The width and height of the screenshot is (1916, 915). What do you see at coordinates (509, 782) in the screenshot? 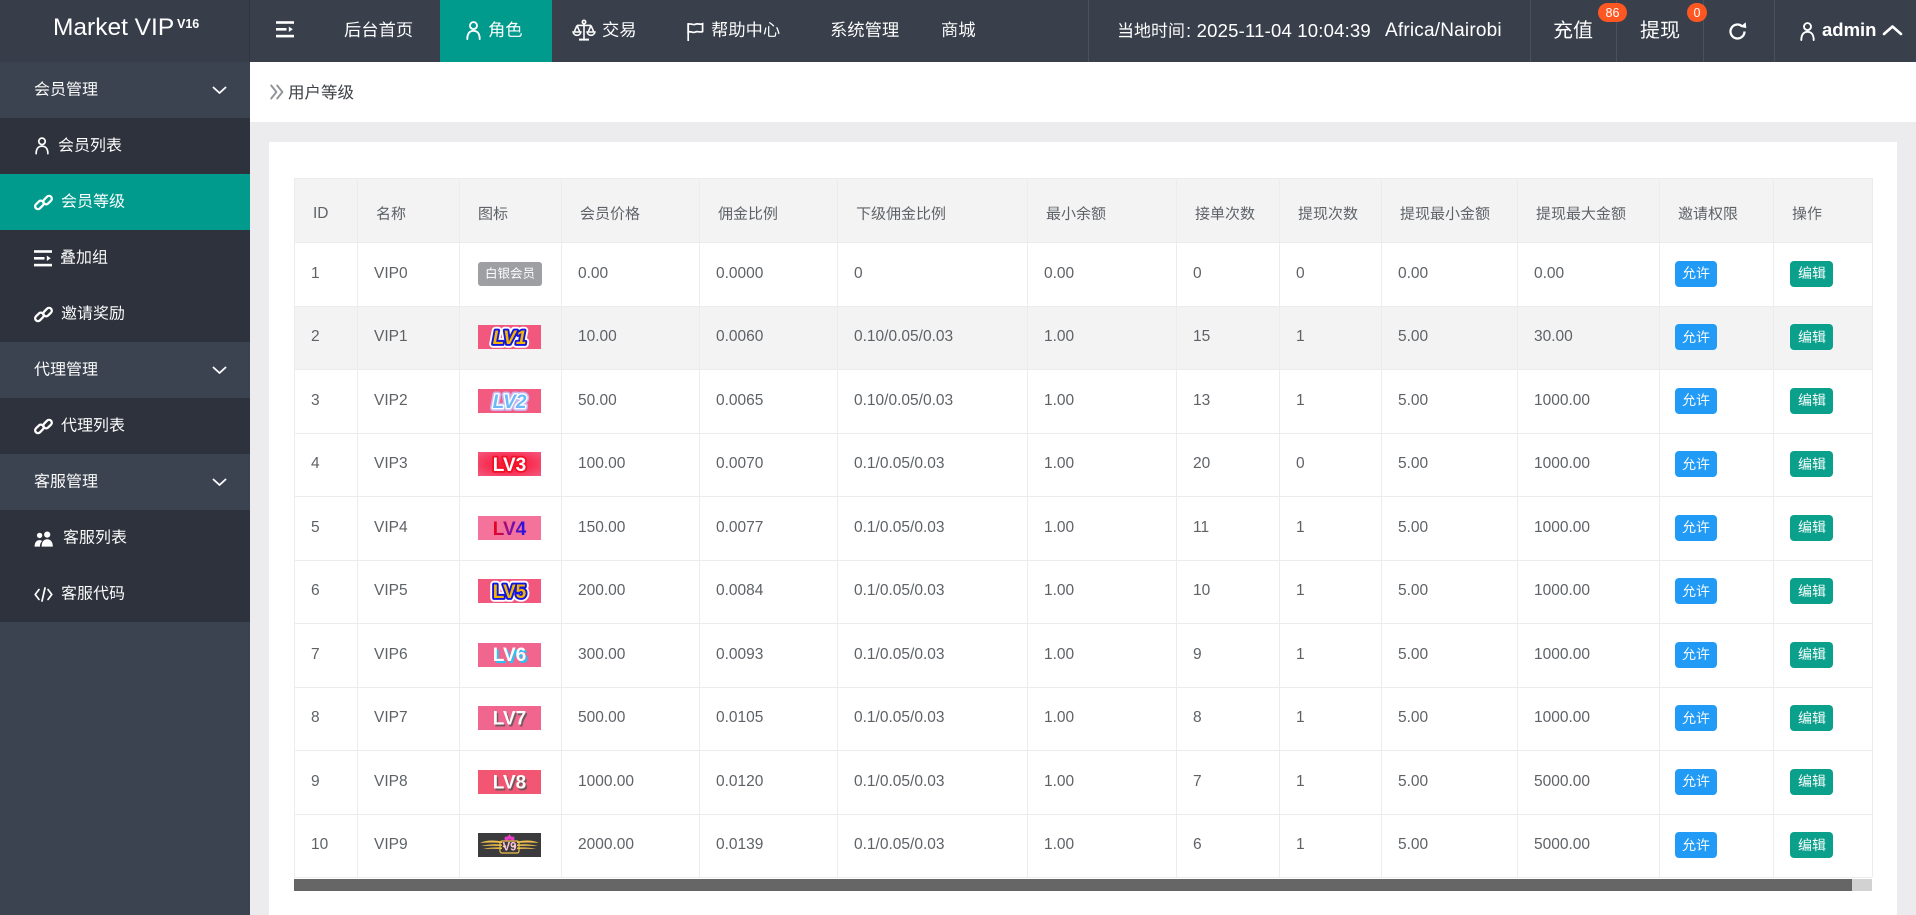
I see `svg-text: LV8` at bounding box center [509, 782].